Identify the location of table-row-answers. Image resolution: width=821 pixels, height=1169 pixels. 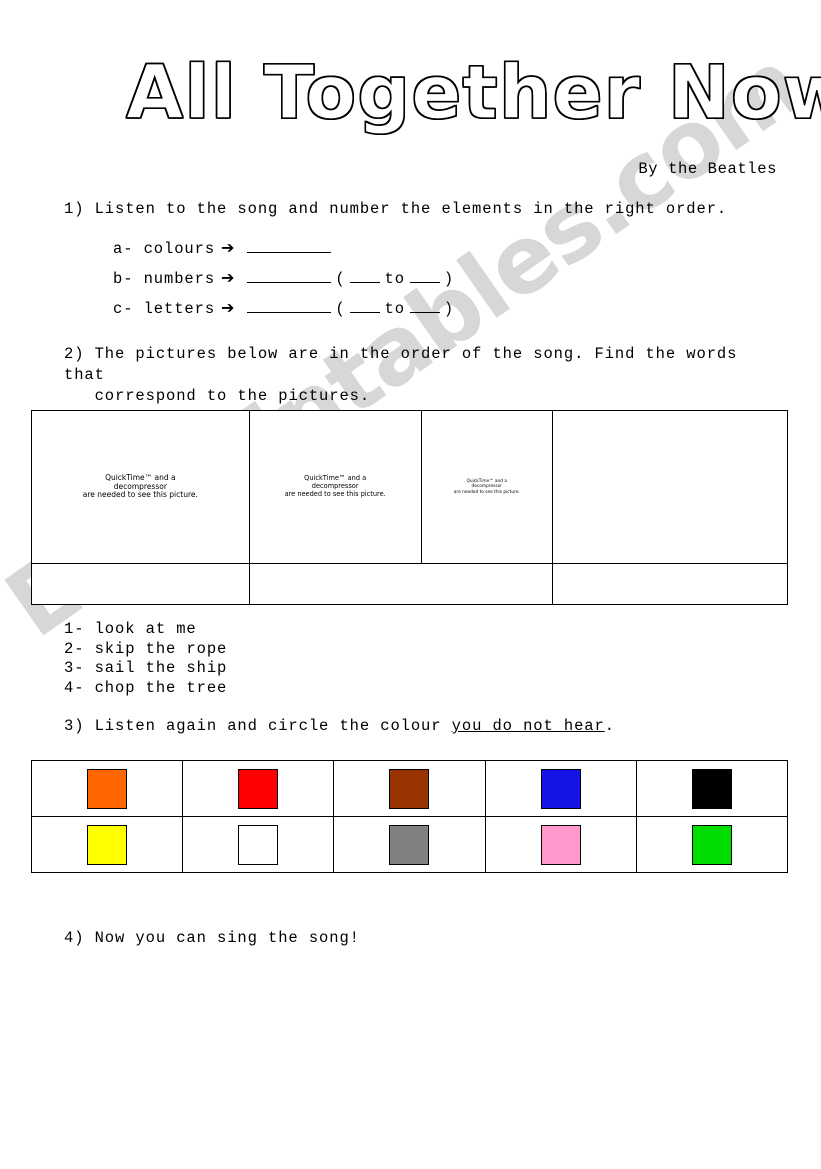
(410, 584).